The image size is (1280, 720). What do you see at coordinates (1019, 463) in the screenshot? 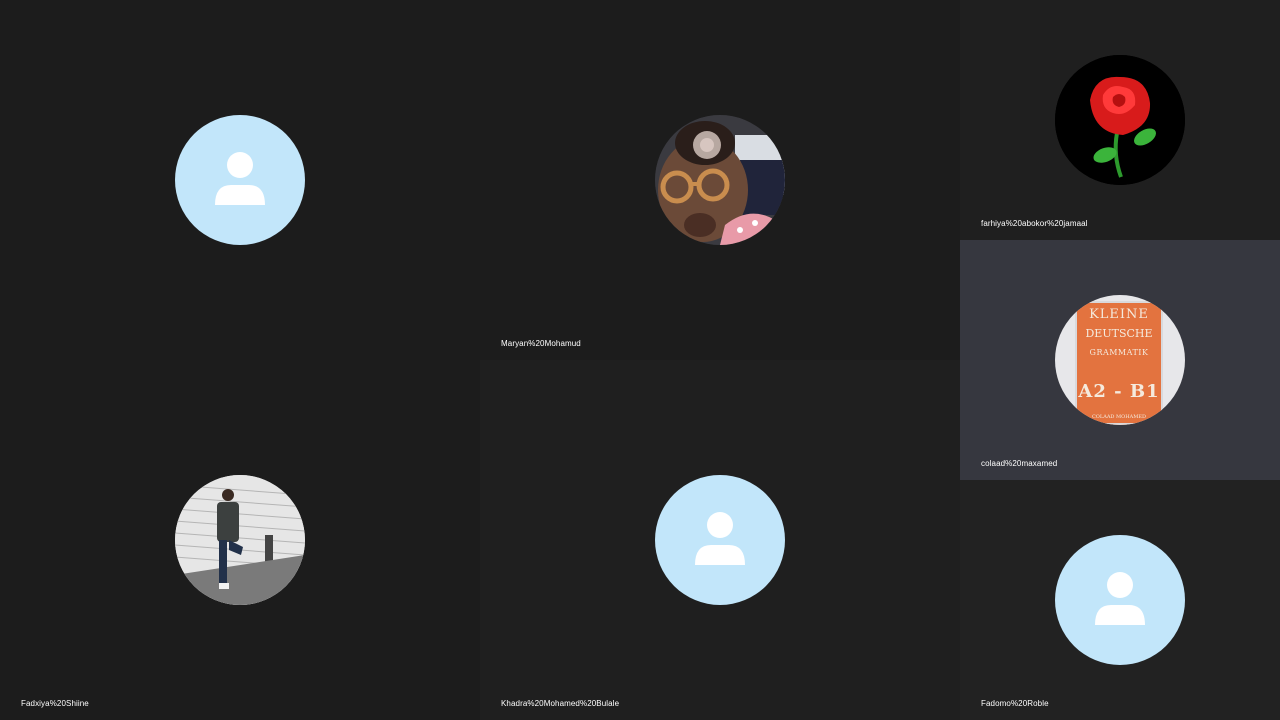
I see `participant-name: colaad%20maxamed` at bounding box center [1019, 463].